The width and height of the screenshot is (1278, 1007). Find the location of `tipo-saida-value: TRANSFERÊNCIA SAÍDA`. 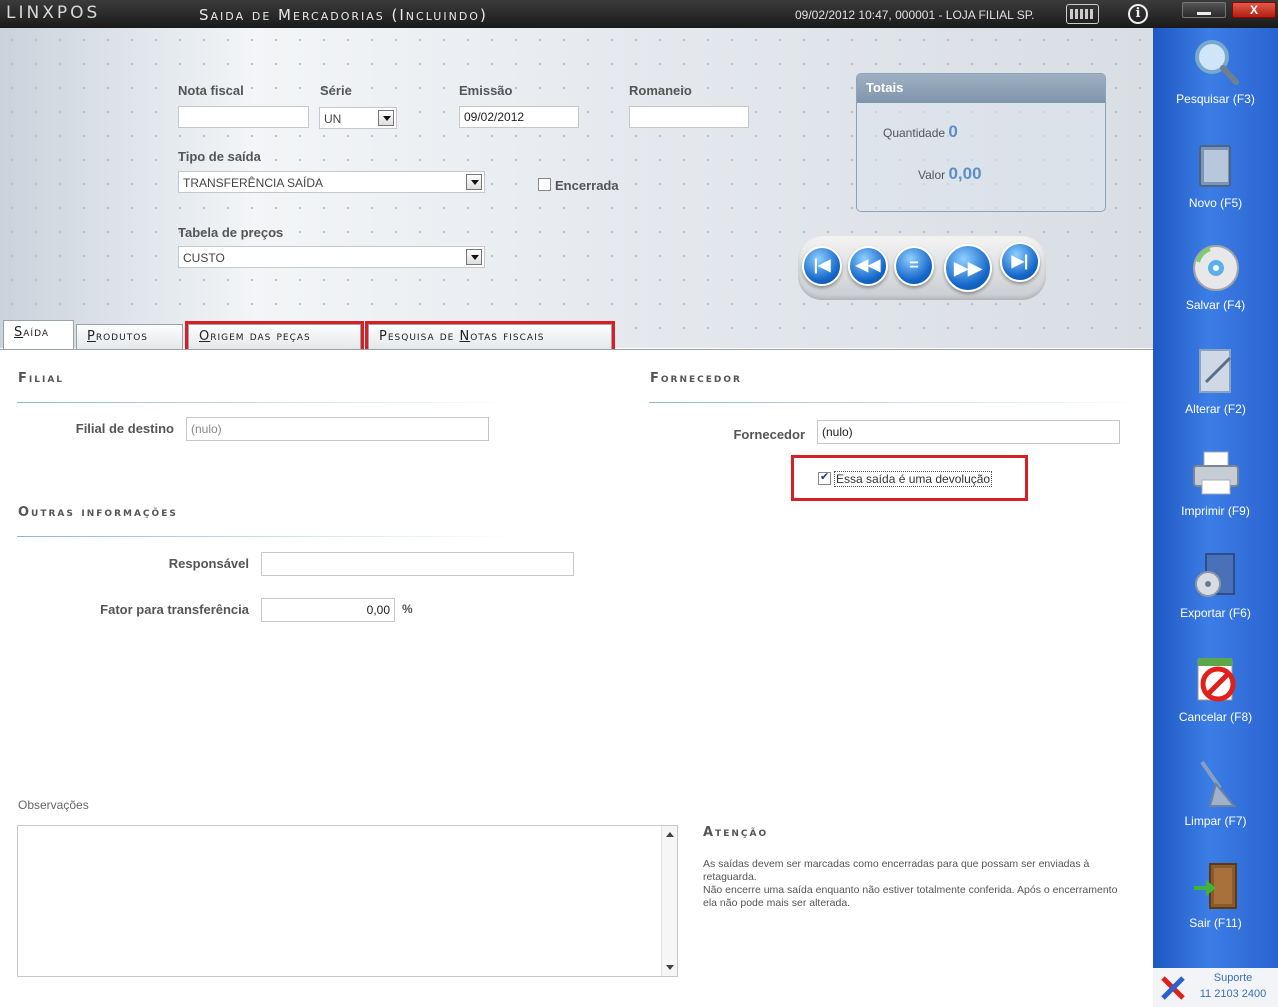

tipo-saida-value: TRANSFERÊNCIA SAÍDA is located at coordinates (253, 183).